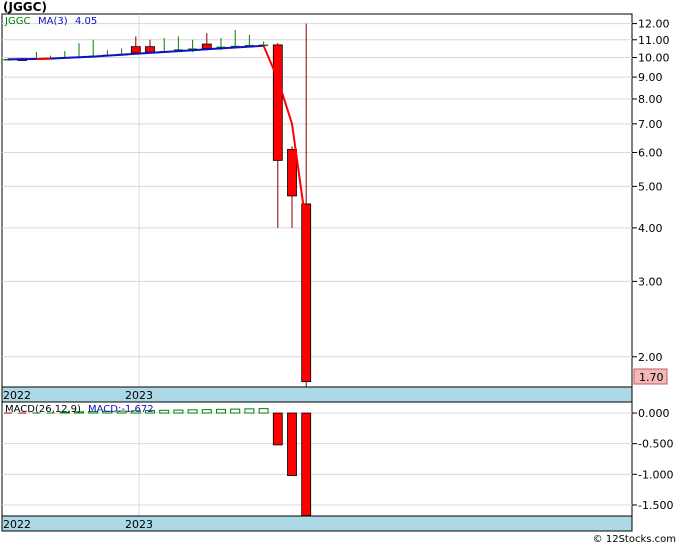 Image resolution: width=680 pixels, height=546 pixels. Describe the element at coordinates (654, 57) in the screenshot. I see `price-tick-label: 10.00` at that location.